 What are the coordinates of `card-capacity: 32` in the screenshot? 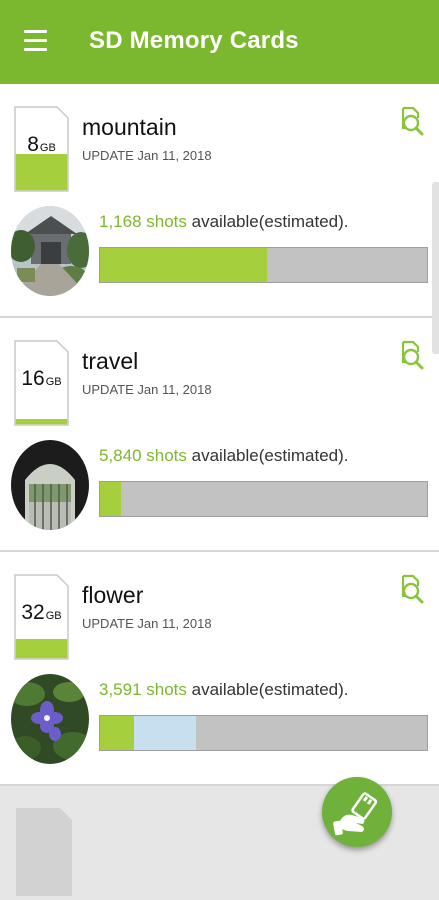 It's located at (33, 612).